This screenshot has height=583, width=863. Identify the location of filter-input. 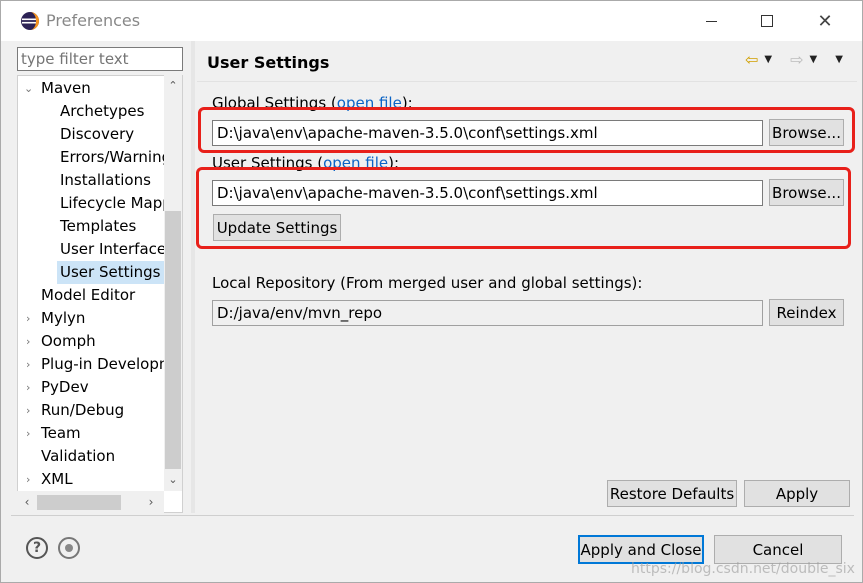
(100, 59).